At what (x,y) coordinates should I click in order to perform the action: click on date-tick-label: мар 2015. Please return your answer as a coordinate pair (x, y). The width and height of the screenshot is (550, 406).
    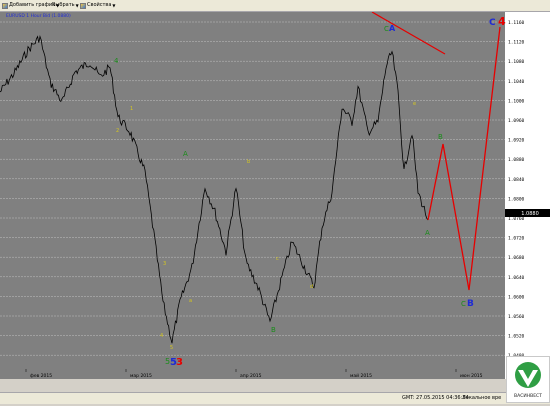
    Looking at the image, I should click on (141, 376).